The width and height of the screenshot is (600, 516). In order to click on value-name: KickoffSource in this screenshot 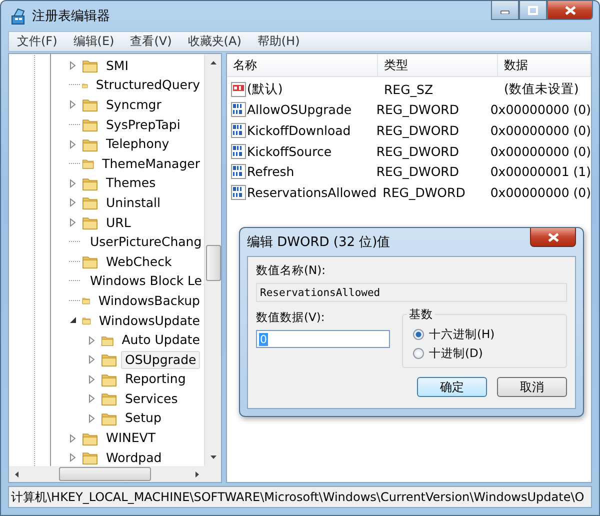, I will do `click(289, 151)`.